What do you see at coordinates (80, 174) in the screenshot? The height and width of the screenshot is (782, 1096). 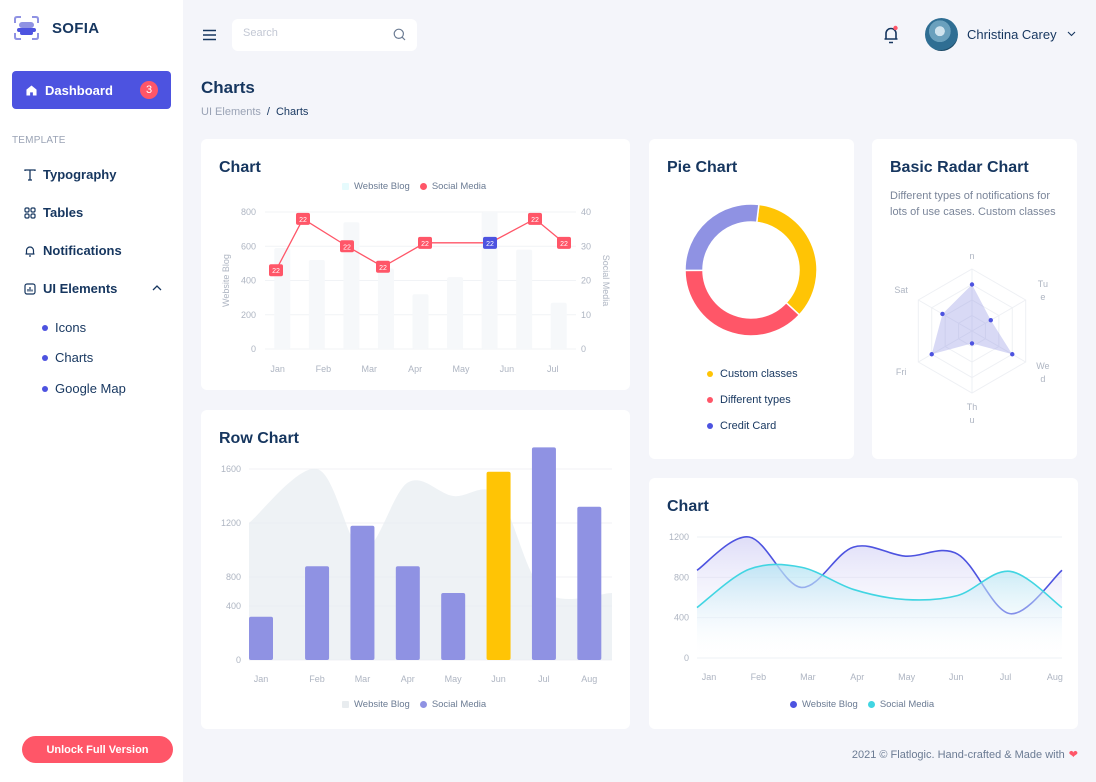 I see `sidebar-item-label: Typography` at bounding box center [80, 174].